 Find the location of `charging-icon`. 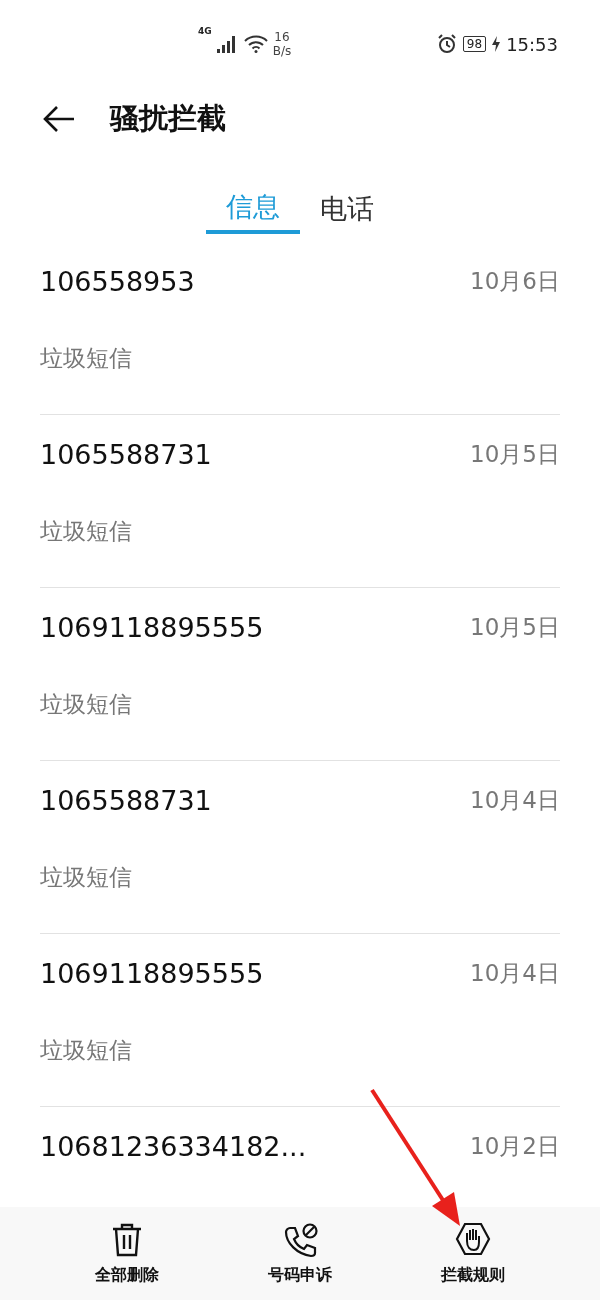

charging-icon is located at coordinates (496, 44).